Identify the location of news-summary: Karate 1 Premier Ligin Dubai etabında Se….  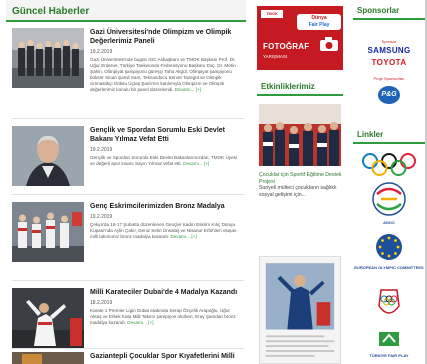
(163, 316).